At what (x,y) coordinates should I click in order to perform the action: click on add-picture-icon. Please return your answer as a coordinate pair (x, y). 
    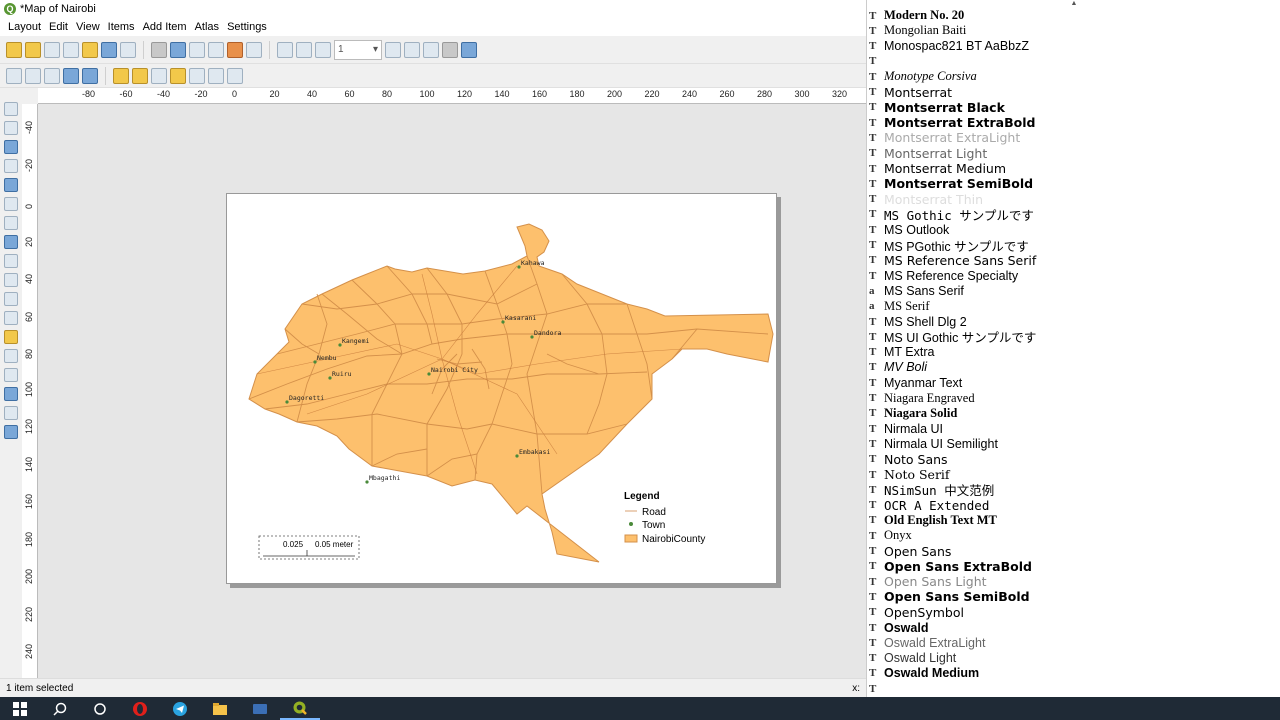
    Looking at the image, I should click on (11, 242).